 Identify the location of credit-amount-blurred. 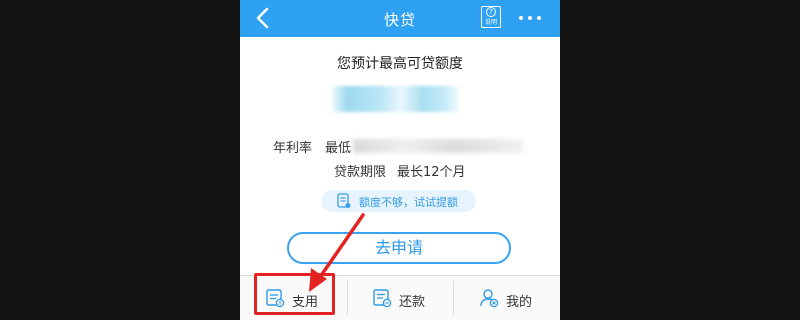
(395, 99).